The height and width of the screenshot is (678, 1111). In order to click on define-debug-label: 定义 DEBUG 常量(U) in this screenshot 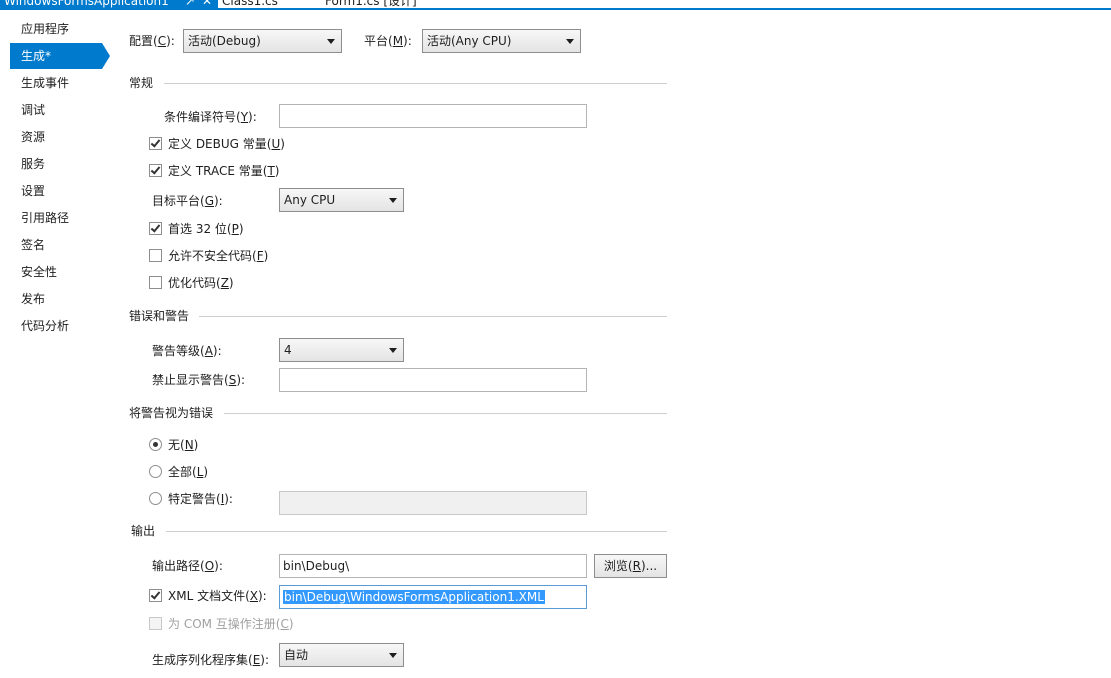, I will do `click(226, 144)`.